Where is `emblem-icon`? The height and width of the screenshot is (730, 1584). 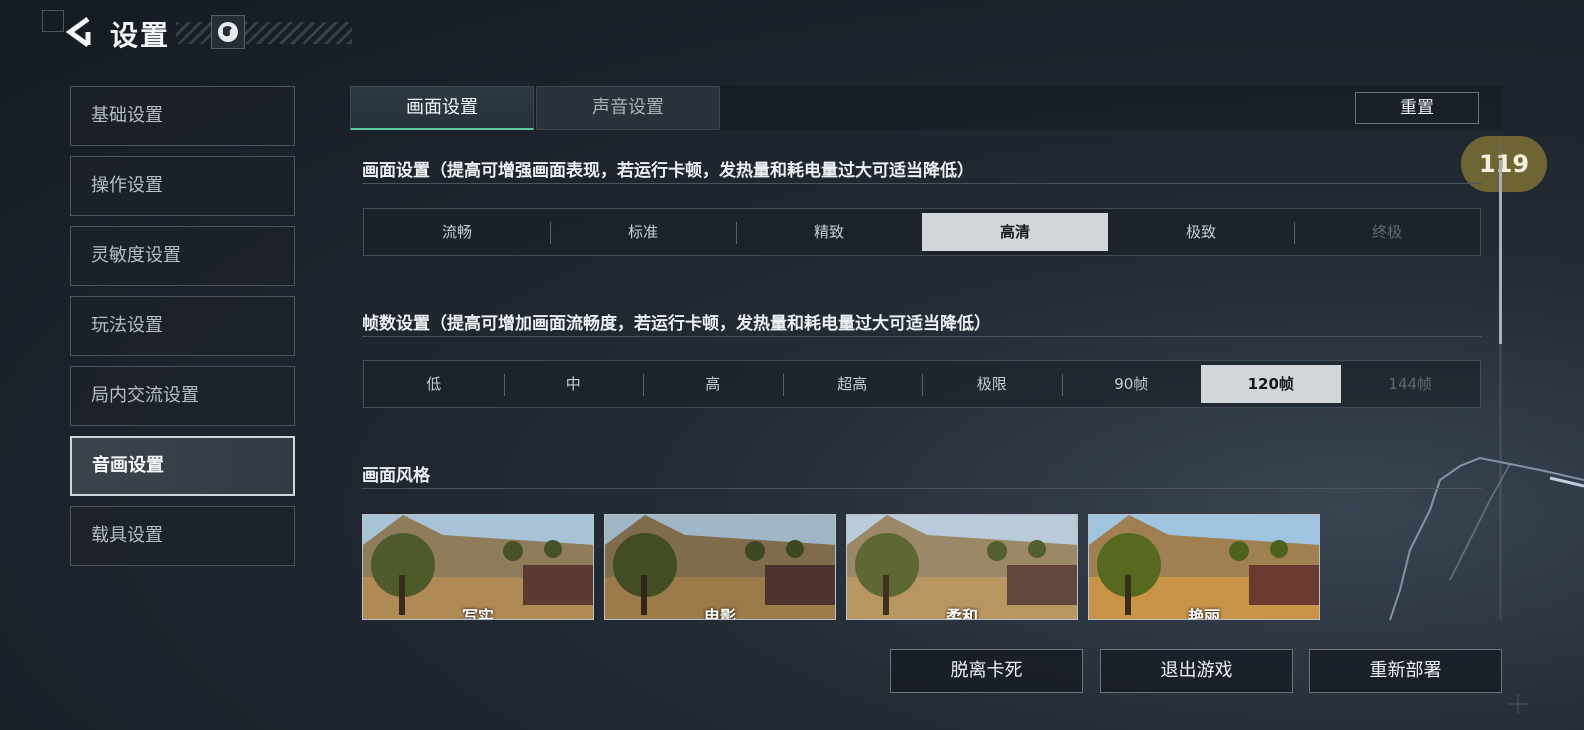
emblem-icon is located at coordinates (228, 32).